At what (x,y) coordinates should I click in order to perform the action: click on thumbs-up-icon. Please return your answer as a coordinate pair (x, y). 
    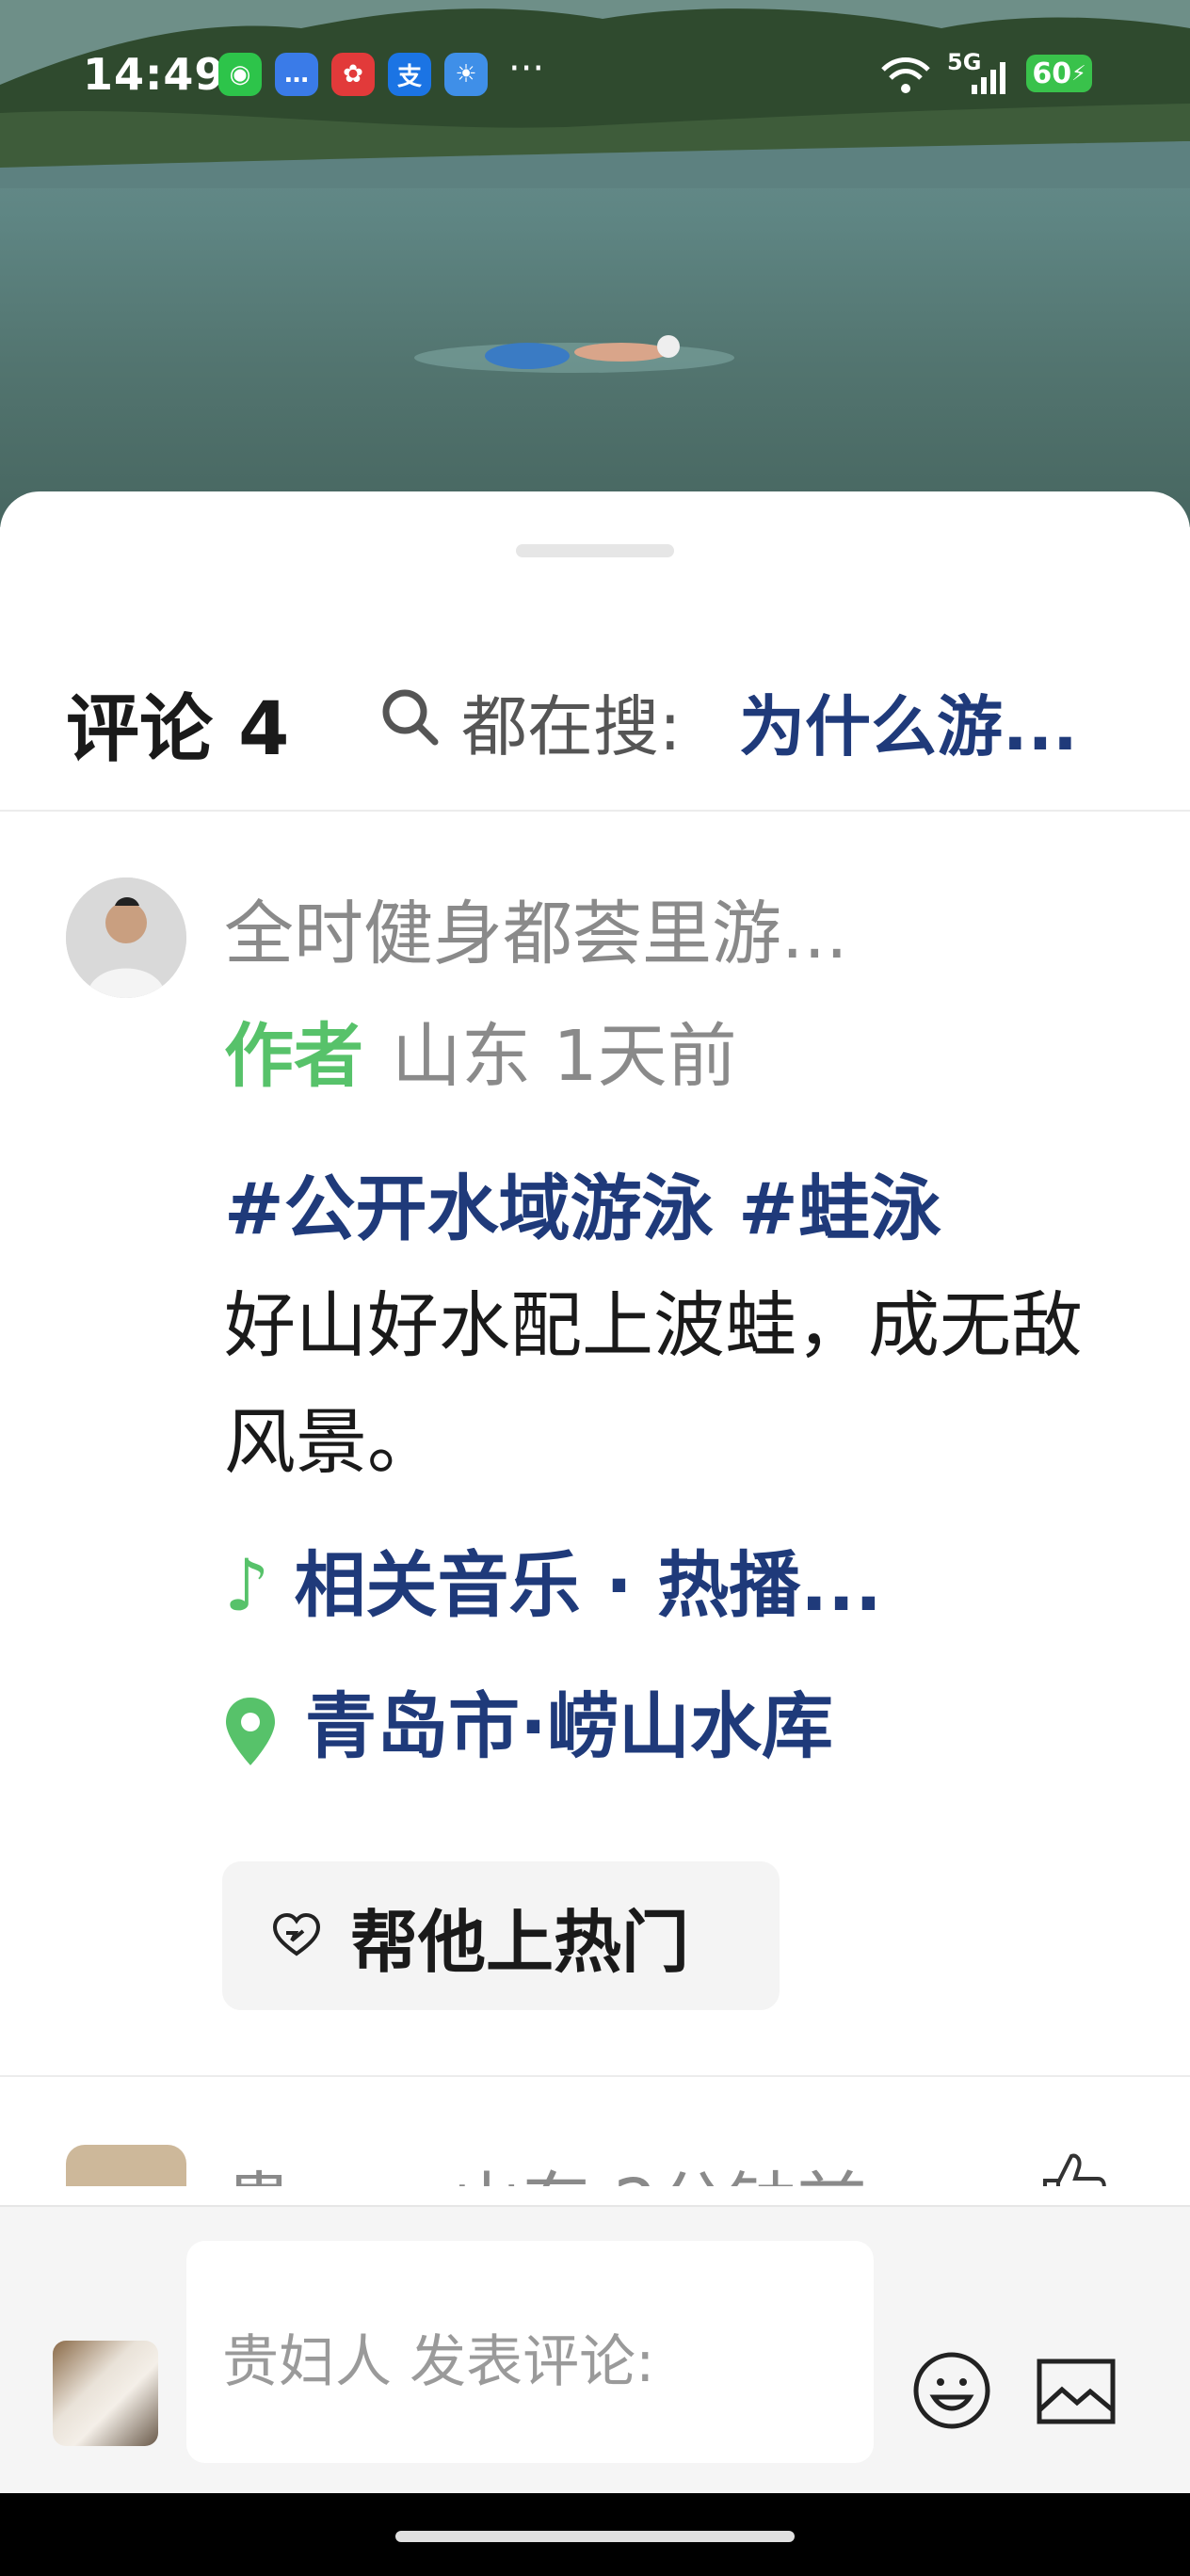
    Looking at the image, I should click on (1073, 2166).